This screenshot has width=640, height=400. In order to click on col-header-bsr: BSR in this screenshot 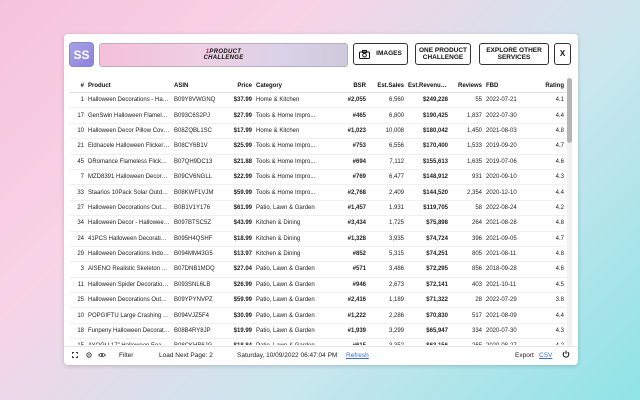, I will do `click(350, 86)`.